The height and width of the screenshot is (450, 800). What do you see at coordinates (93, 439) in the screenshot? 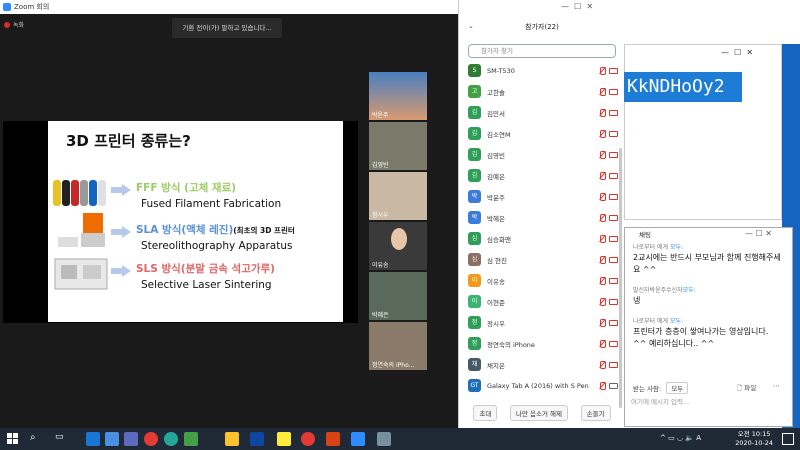
I see `mail-icon` at bounding box center [93, 439].